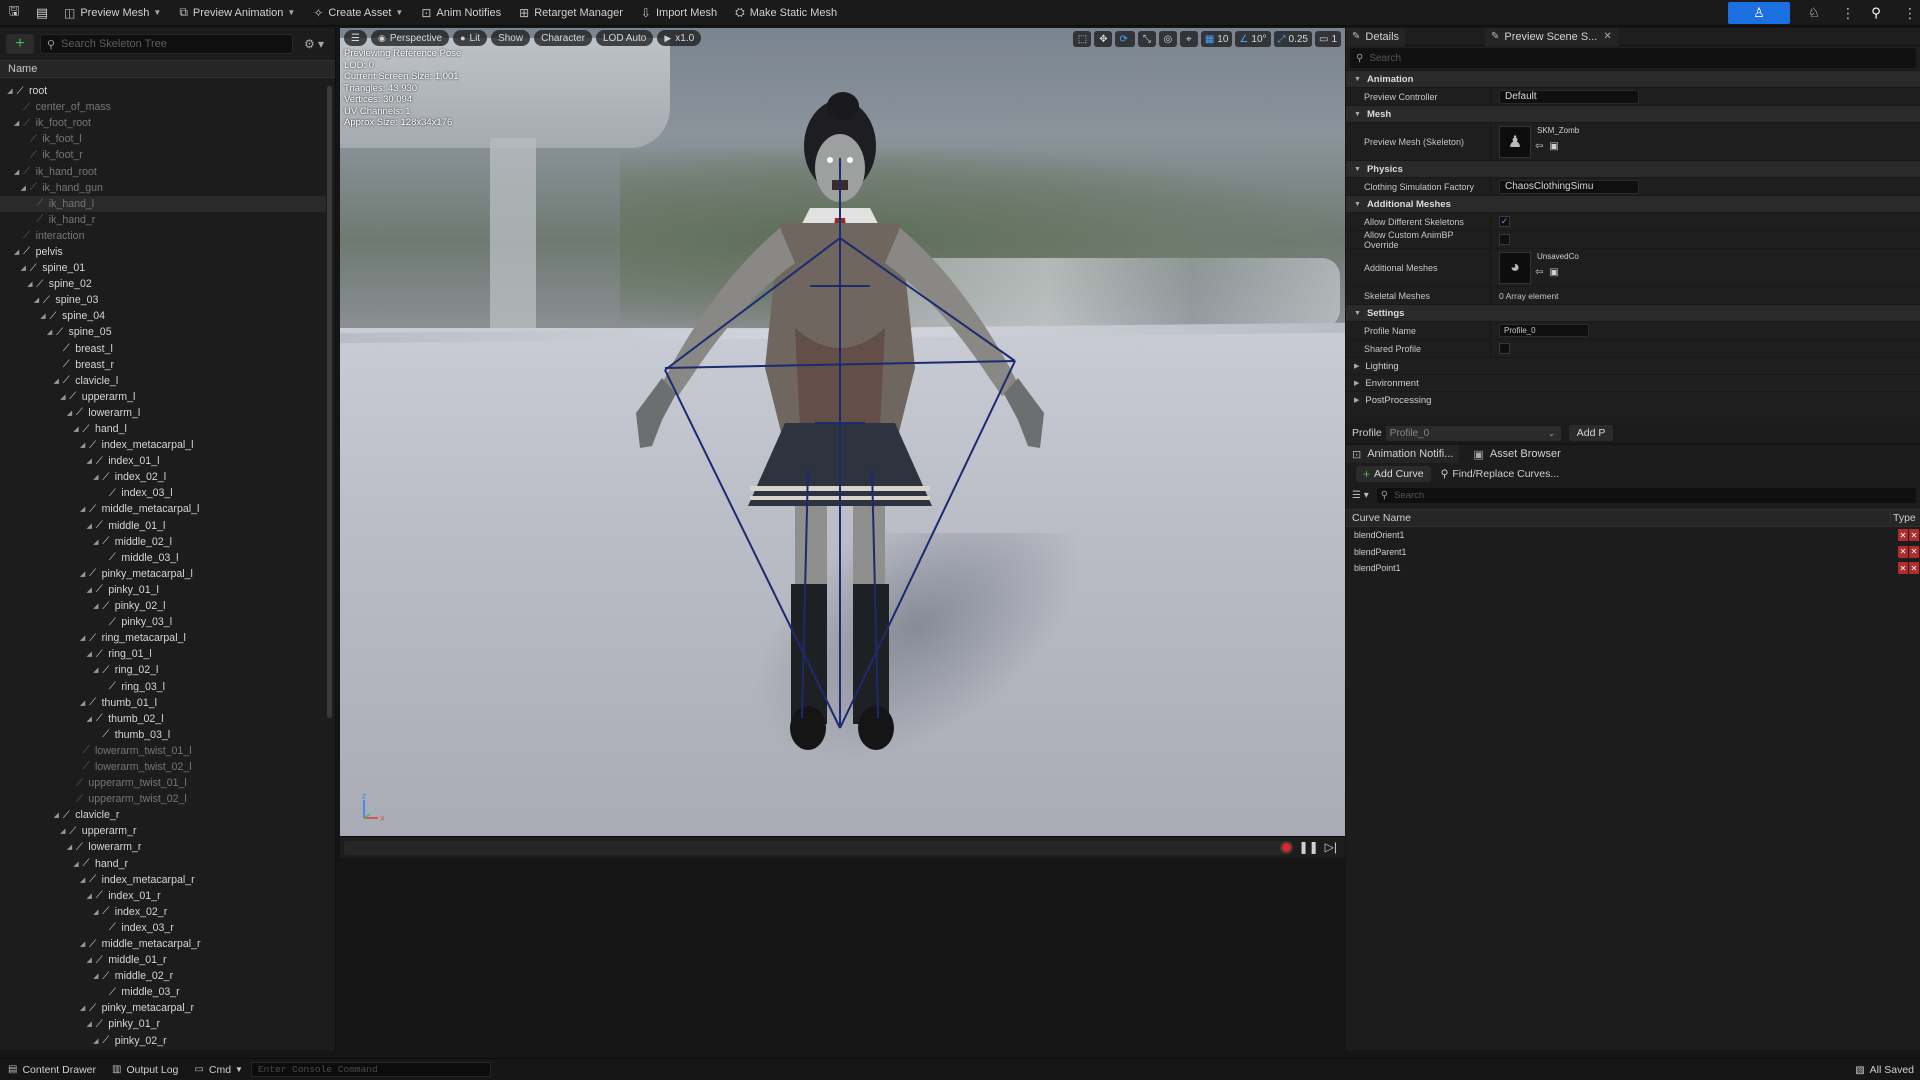 Image resolution: width=1920 pixels, height=1080 pixels. I want to click on step-forward-icon: ▷|, so click(1331, 847).